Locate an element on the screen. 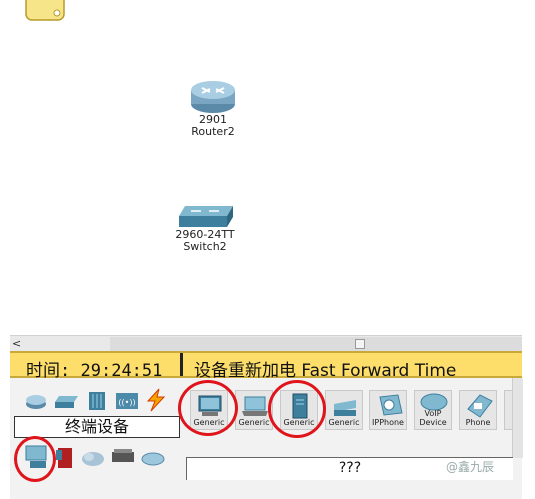 The image size is (535, 499). hubs-category-icon is located at coordinates (97, 401).